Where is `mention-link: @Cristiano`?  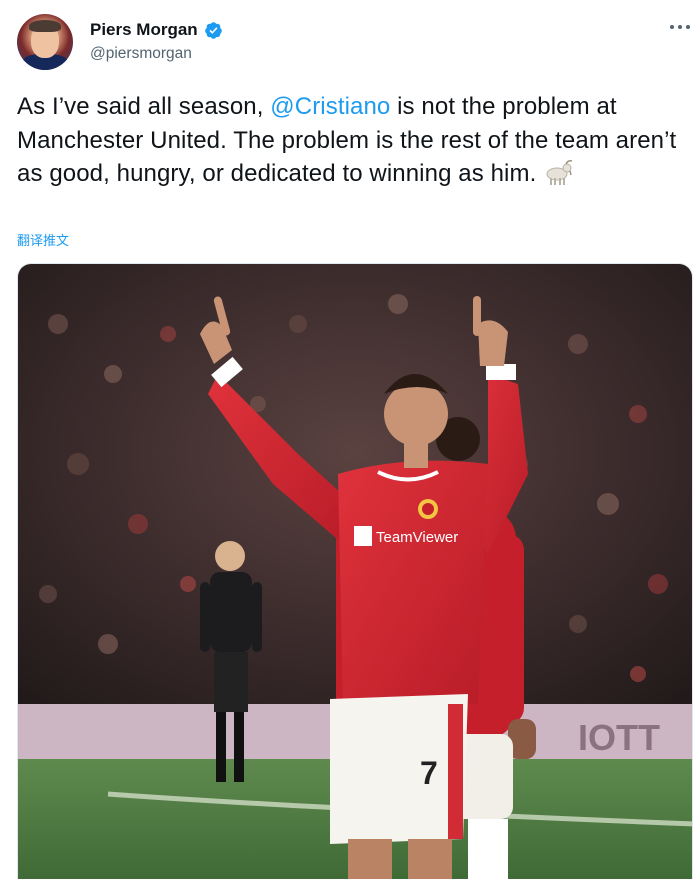 mention-link: @Cristiano is located at coordinates (330, 106).